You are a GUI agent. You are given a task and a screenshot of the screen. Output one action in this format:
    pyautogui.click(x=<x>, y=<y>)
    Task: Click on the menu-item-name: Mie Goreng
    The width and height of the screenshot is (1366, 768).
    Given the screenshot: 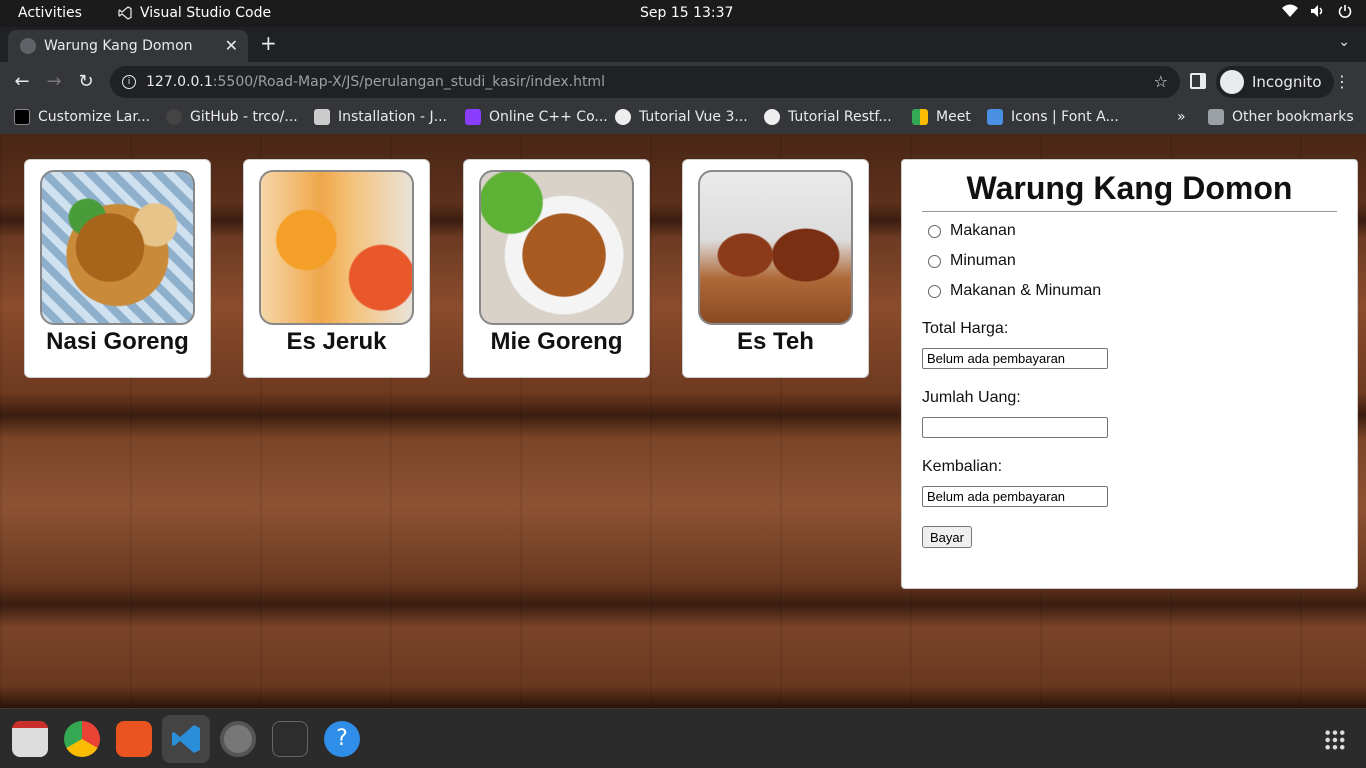 What is the action you would take?
    pyautogui.click(x=556, y=341)
    